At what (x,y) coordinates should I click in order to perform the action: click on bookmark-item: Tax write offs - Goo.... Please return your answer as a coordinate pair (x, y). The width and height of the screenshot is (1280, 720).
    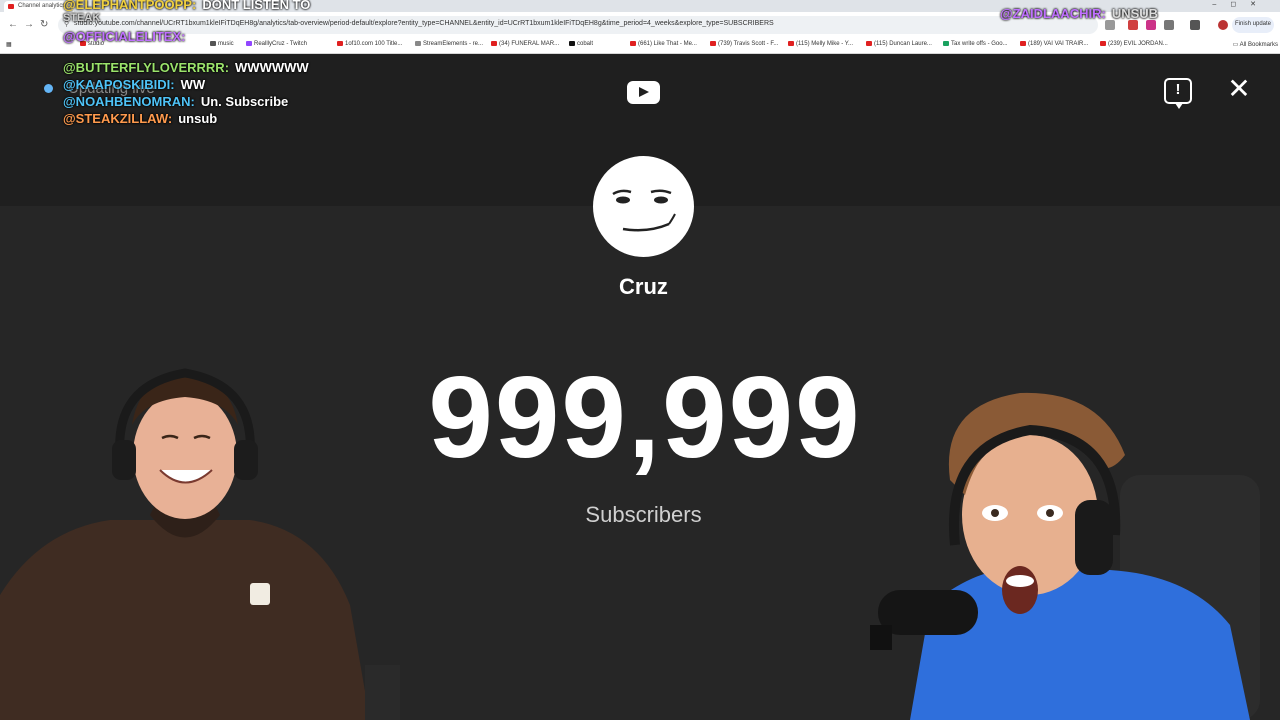
    Looking at the image, I should click on (975, 44).